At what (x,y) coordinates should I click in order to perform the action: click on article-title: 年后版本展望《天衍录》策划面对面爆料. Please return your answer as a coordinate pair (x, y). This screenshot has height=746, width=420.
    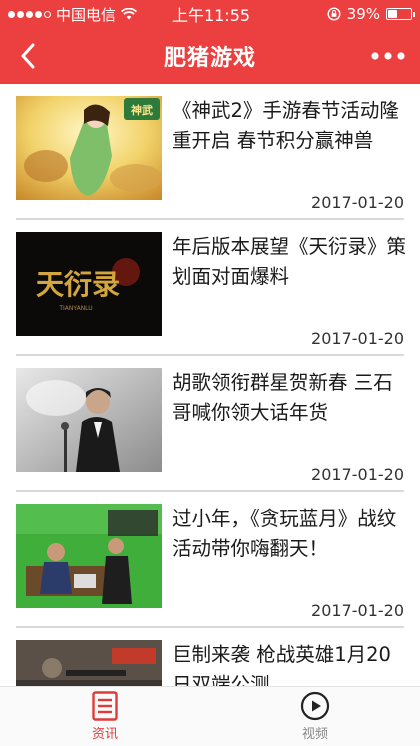
    Looking at the image, I should click on (289, 262).